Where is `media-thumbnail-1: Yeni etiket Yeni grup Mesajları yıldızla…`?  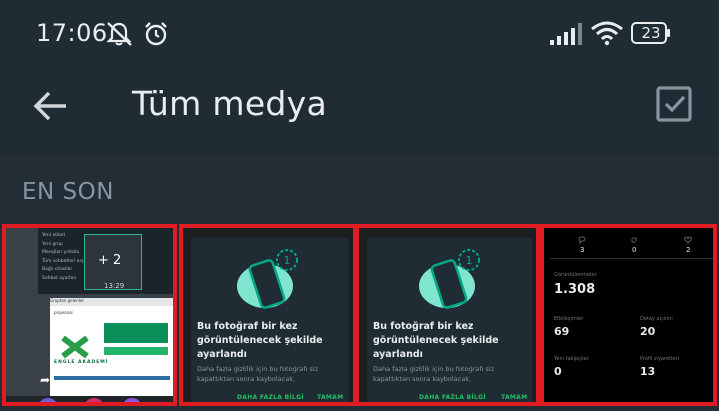 media-thumbnail-1: Yeni etiket Yeni grup Mesajları yıldızla… is located at coordinates (89, 315).